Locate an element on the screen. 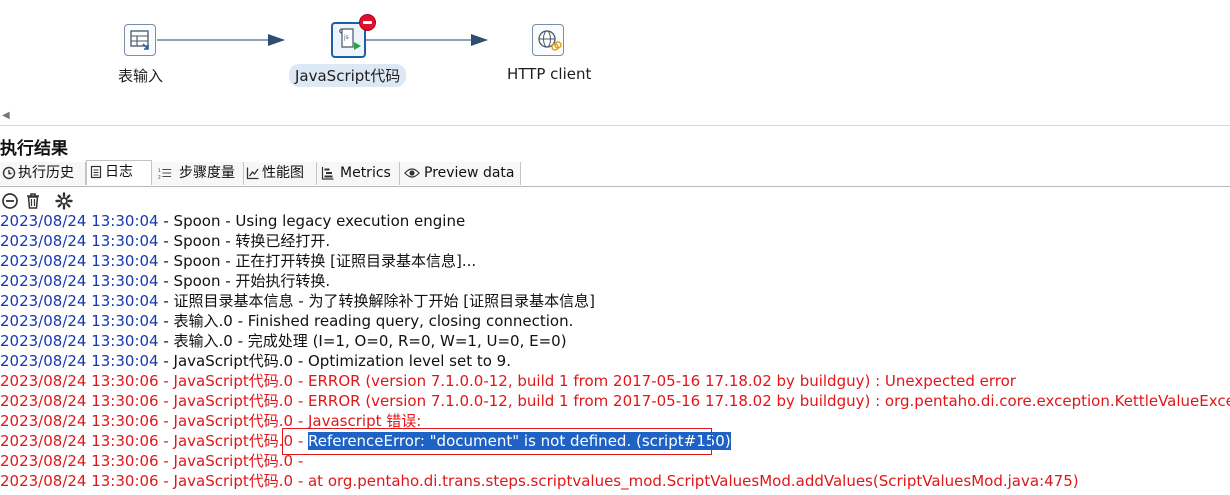  tab-label: 日志 is located at coordinates (119, 172).